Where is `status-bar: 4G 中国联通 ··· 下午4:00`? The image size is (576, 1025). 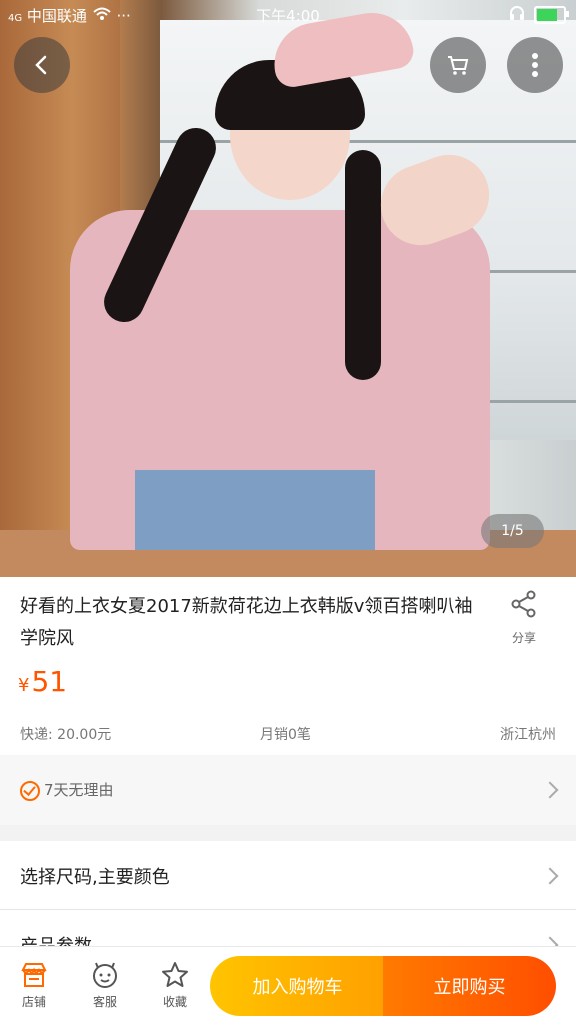 status-bar: 4G 中国联通 ··· 下午4:00 is located at coordinates (288, 15).